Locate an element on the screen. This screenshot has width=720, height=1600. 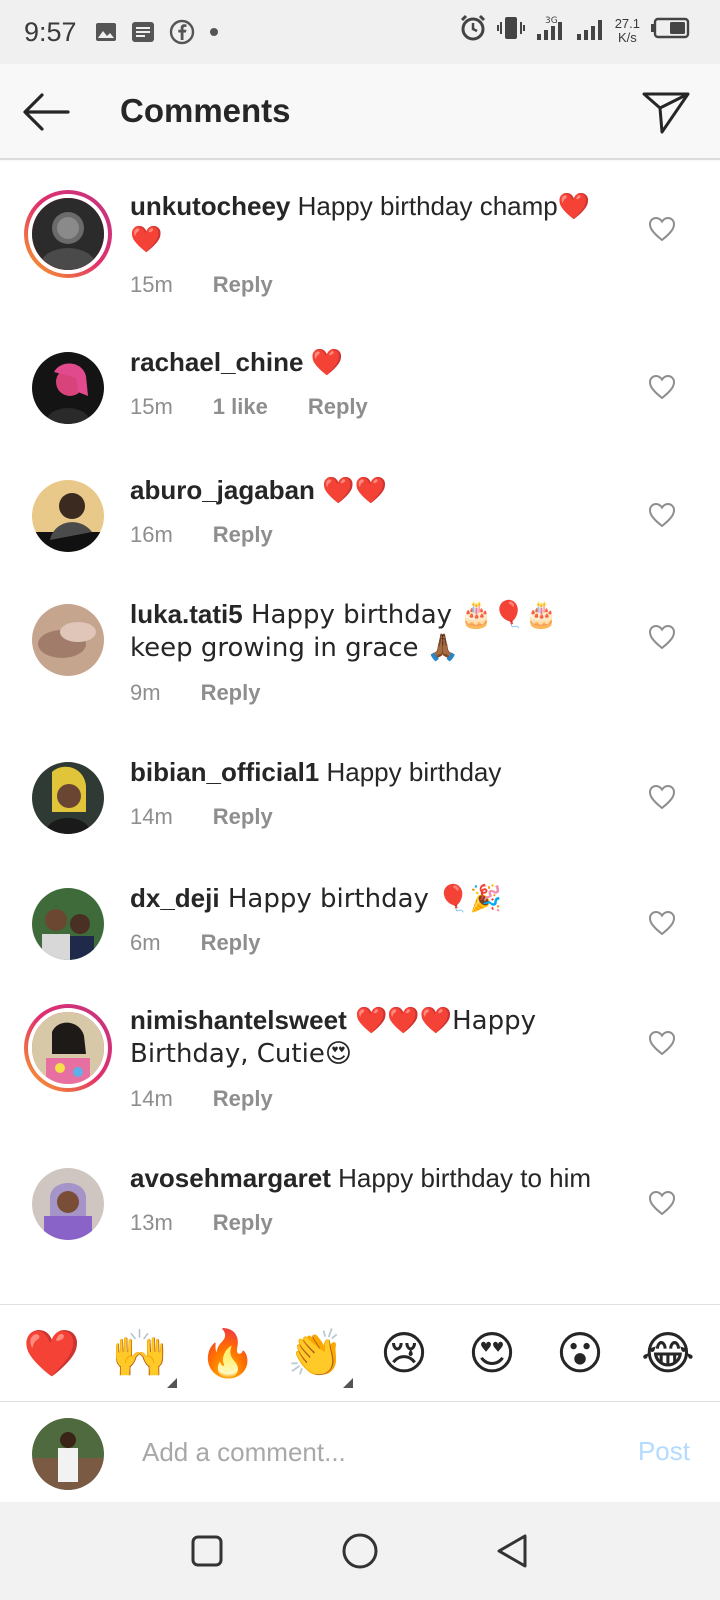
comment-meta: 15m Reply is located at coordinates (201, 285).